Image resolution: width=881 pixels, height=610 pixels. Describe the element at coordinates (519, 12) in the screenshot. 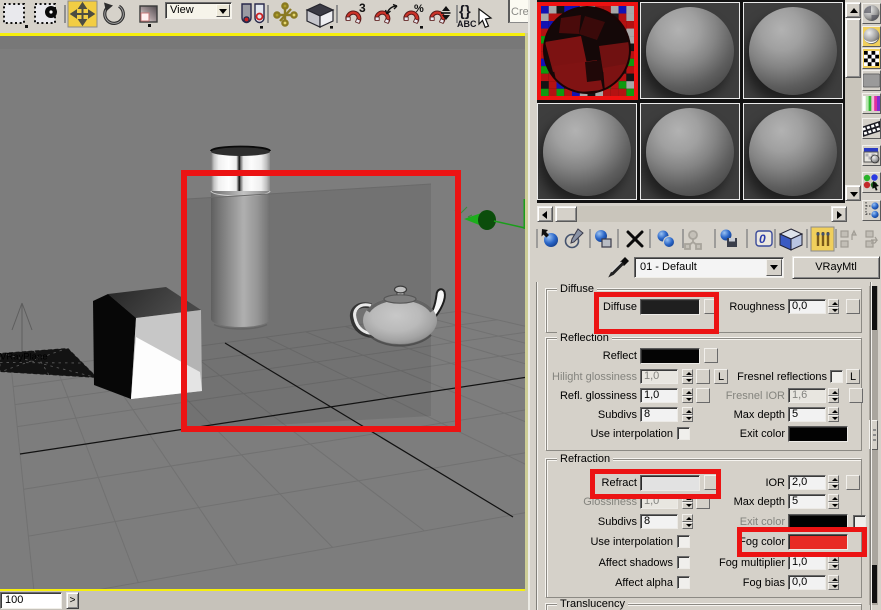

I see `svg-text: Cre` at that location.